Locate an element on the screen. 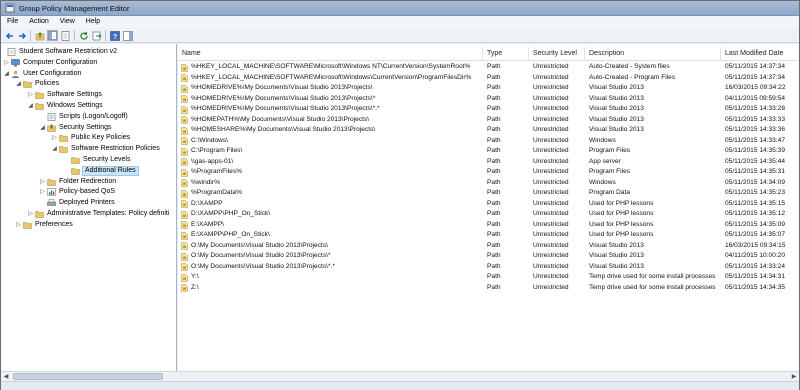  tree-item-label: Computer Configuration is located at coordinates (60, 62).